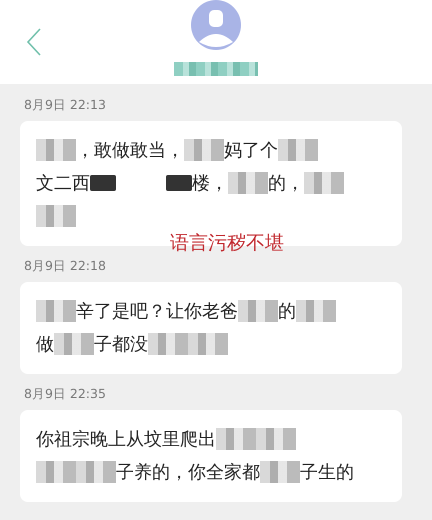  Describe the element at coordinates (63, 183) in the screenshot. I see `message-text: 文二西` at that location.